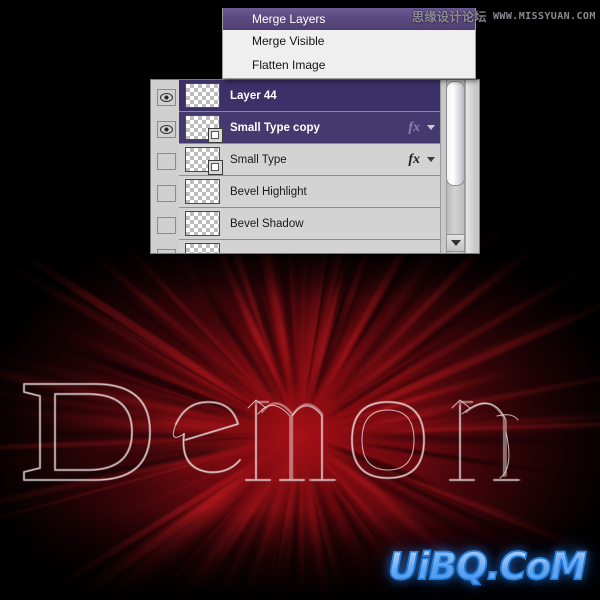 The width and height of the screenshot is (600, 600). What do you see at coordinates (310, 96) in the screenshot?
I see `table-row: Layer 44` at bounding box center [310, 96].